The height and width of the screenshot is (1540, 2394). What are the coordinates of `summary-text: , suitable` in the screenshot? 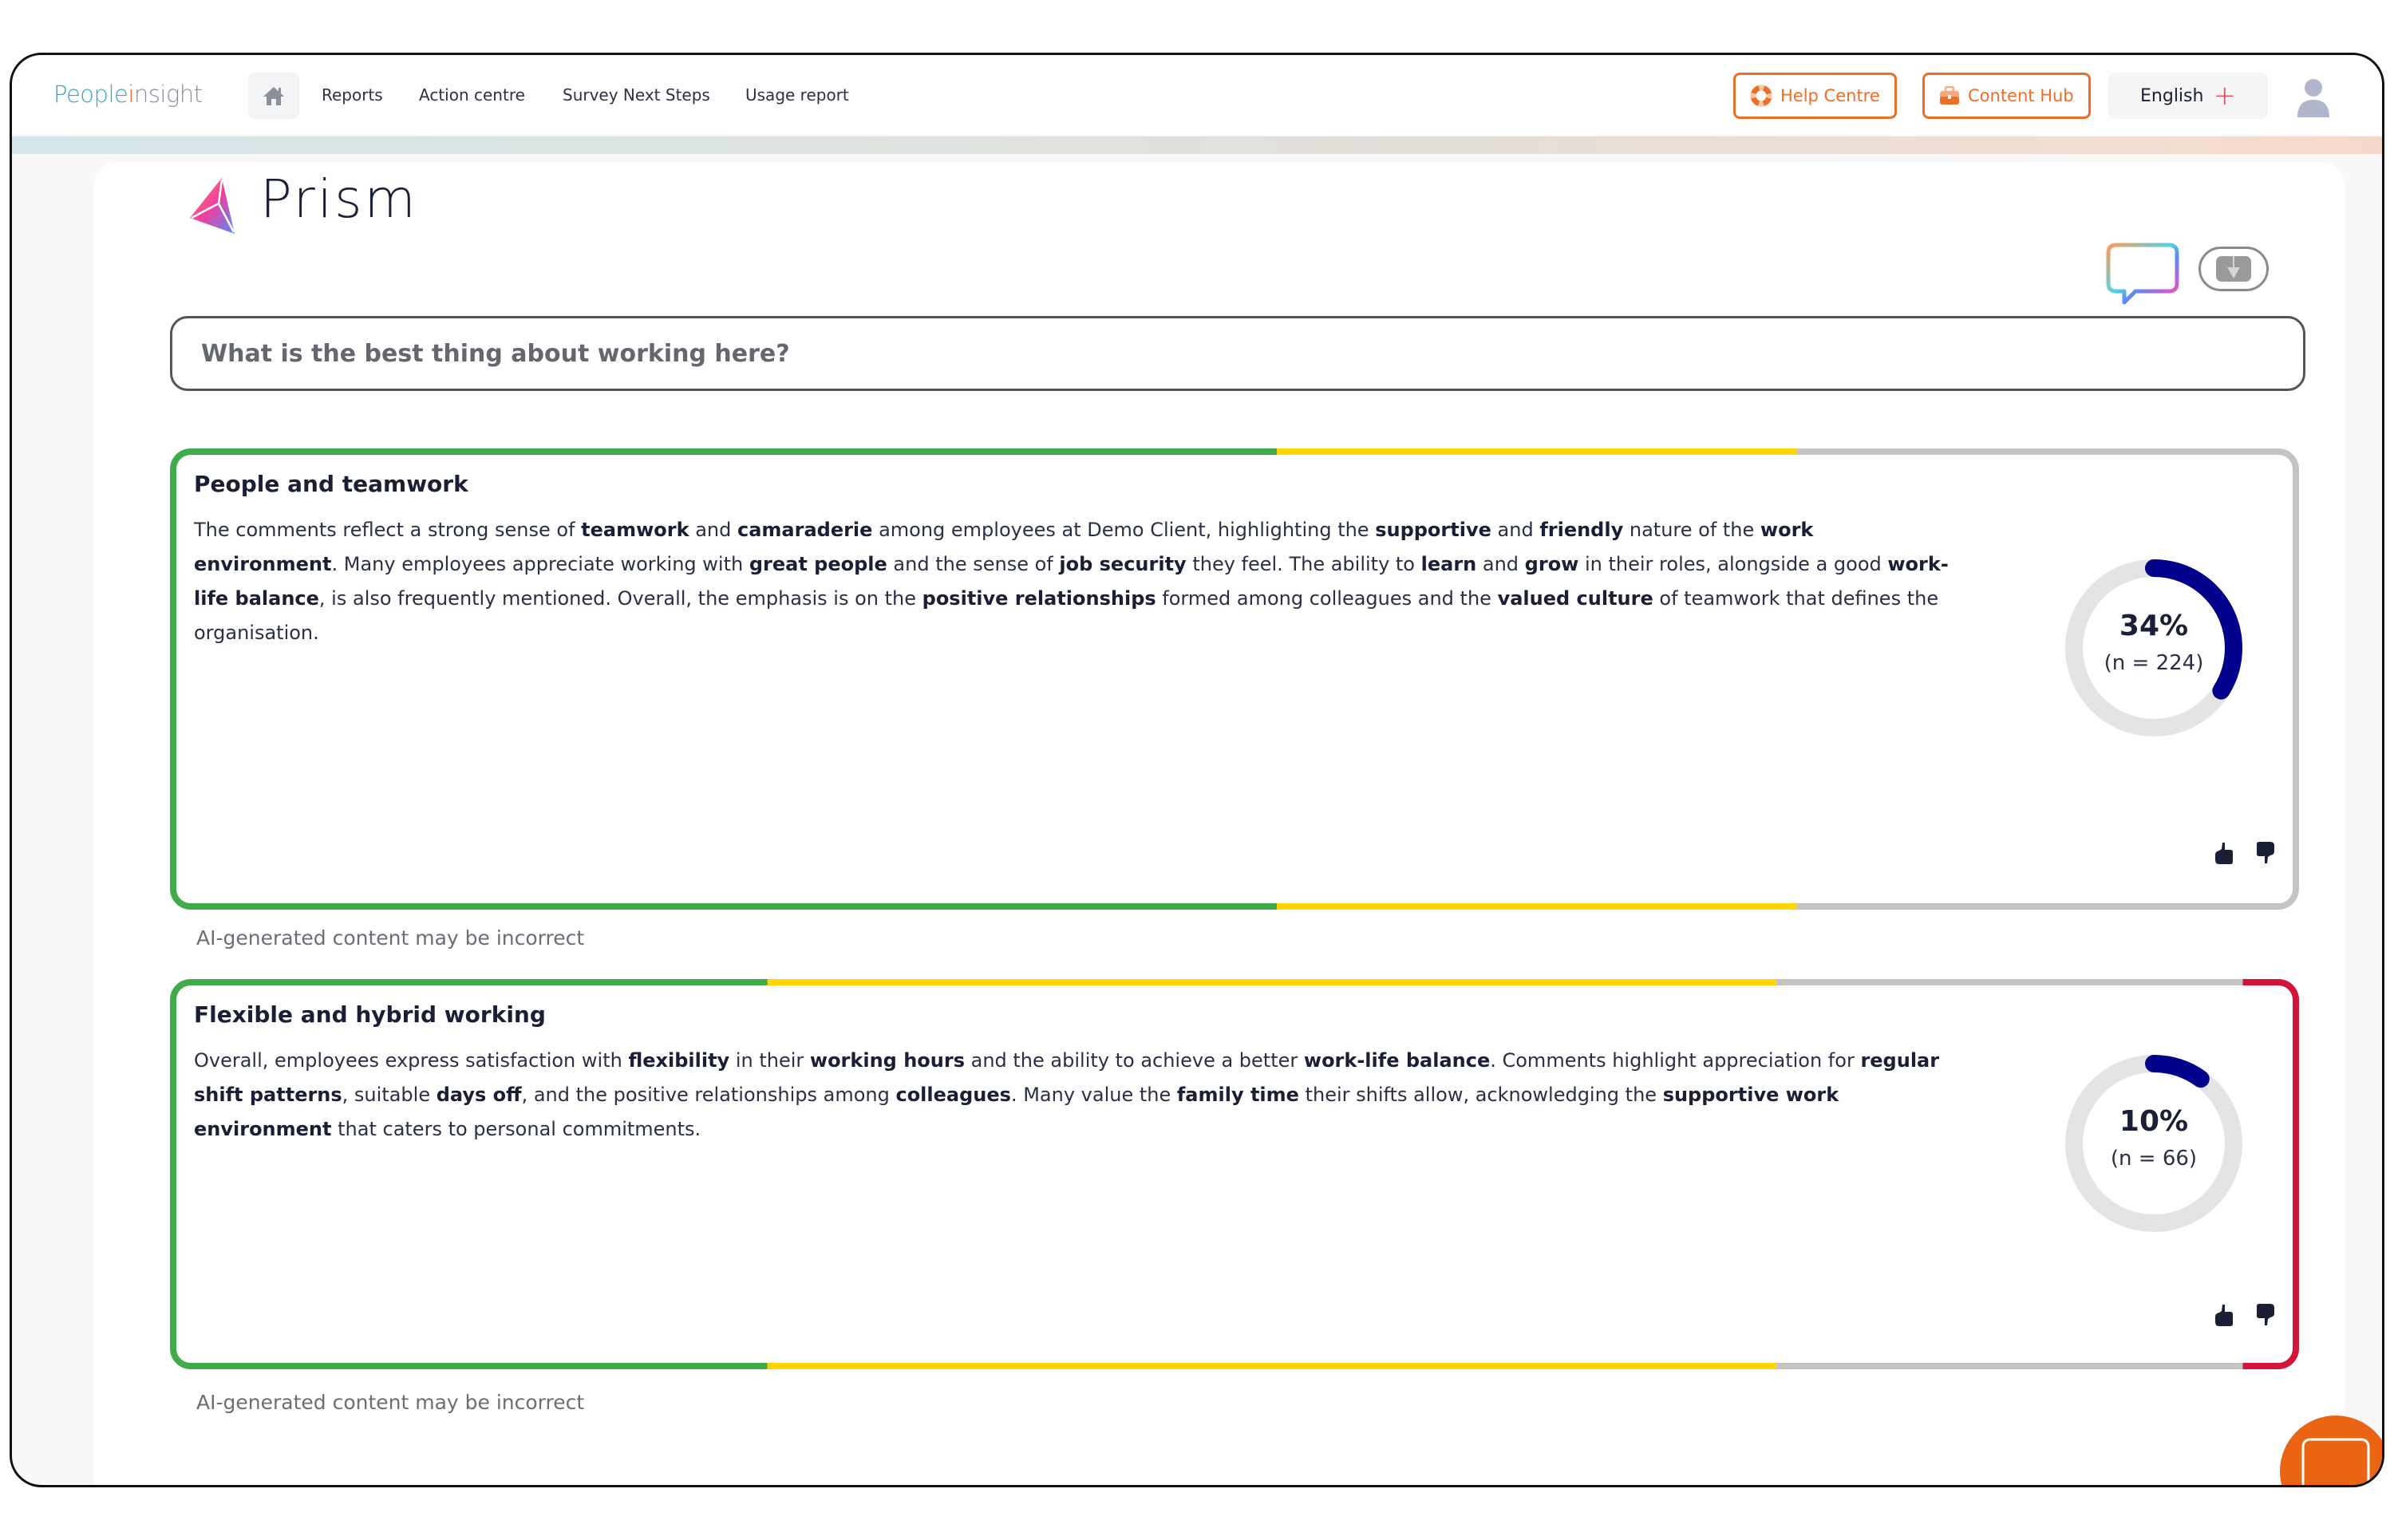 It's located at (389, 1095).